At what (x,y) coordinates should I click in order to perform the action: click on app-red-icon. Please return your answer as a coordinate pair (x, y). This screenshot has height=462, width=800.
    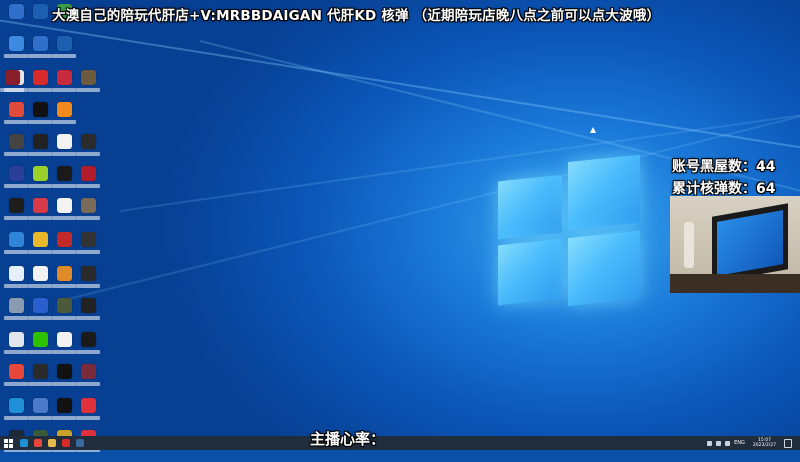
    Looking at the image, I should click on (66, 443).